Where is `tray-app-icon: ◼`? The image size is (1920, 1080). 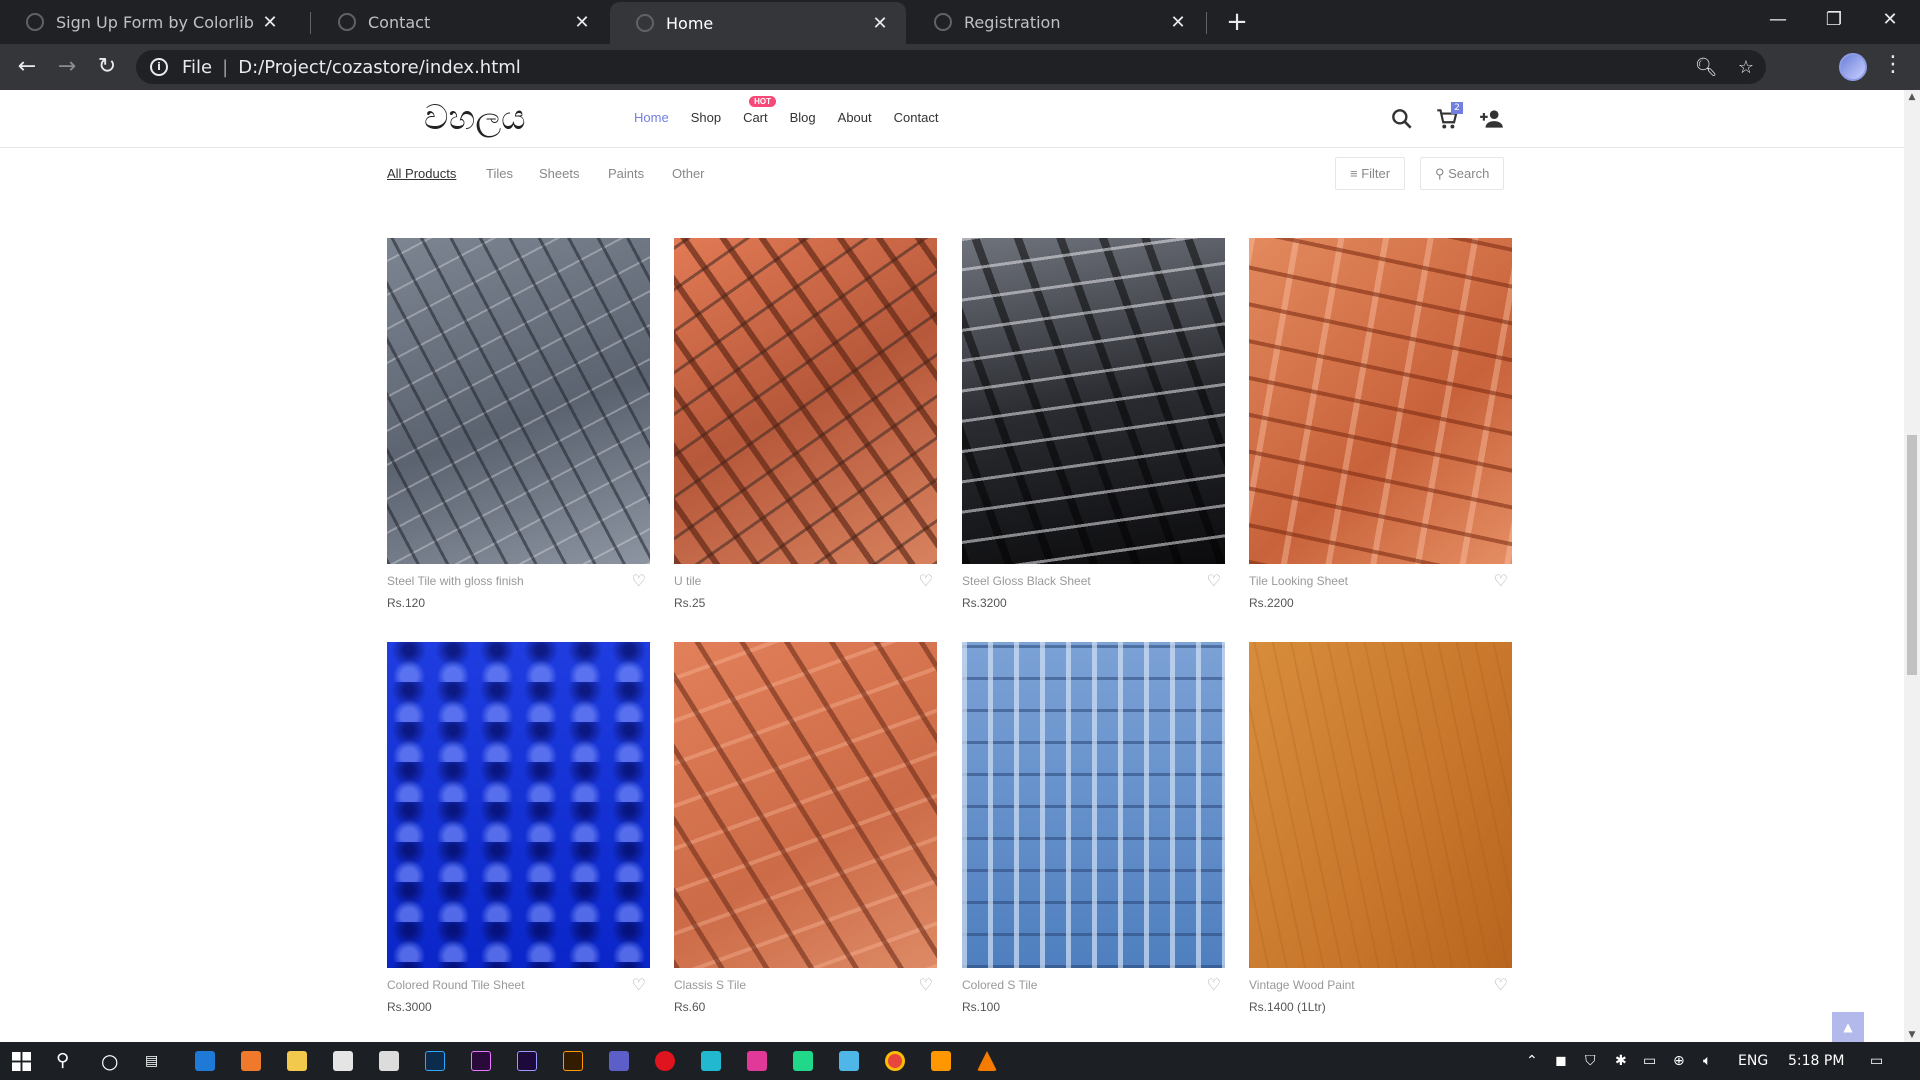
tray-app-icon: ◼ is located at coordinates (1561, 1061).